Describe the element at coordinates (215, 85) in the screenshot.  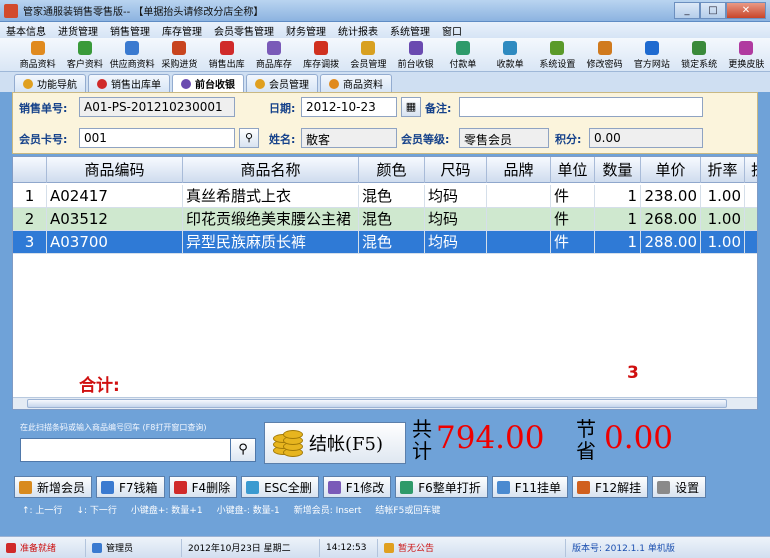
I see `tab-label: 前台收银` at that location.